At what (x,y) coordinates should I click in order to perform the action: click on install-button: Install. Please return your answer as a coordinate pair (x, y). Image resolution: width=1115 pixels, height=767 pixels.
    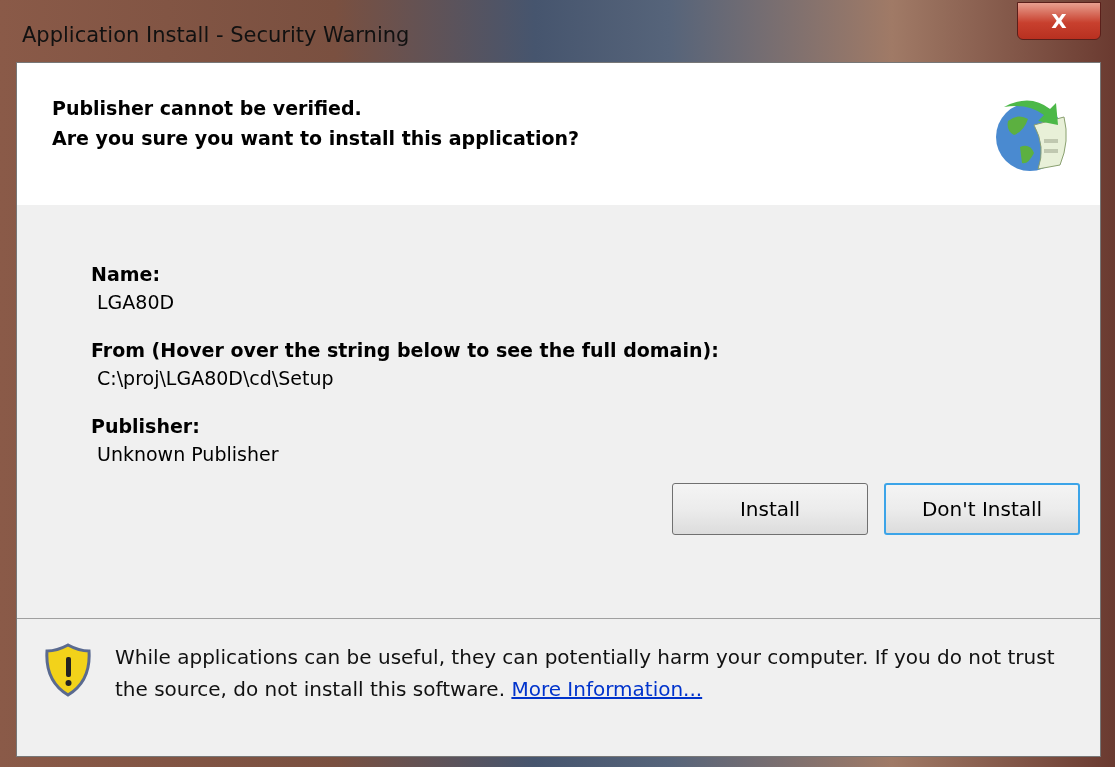
    Looking at the image, I should click on (770, 509).